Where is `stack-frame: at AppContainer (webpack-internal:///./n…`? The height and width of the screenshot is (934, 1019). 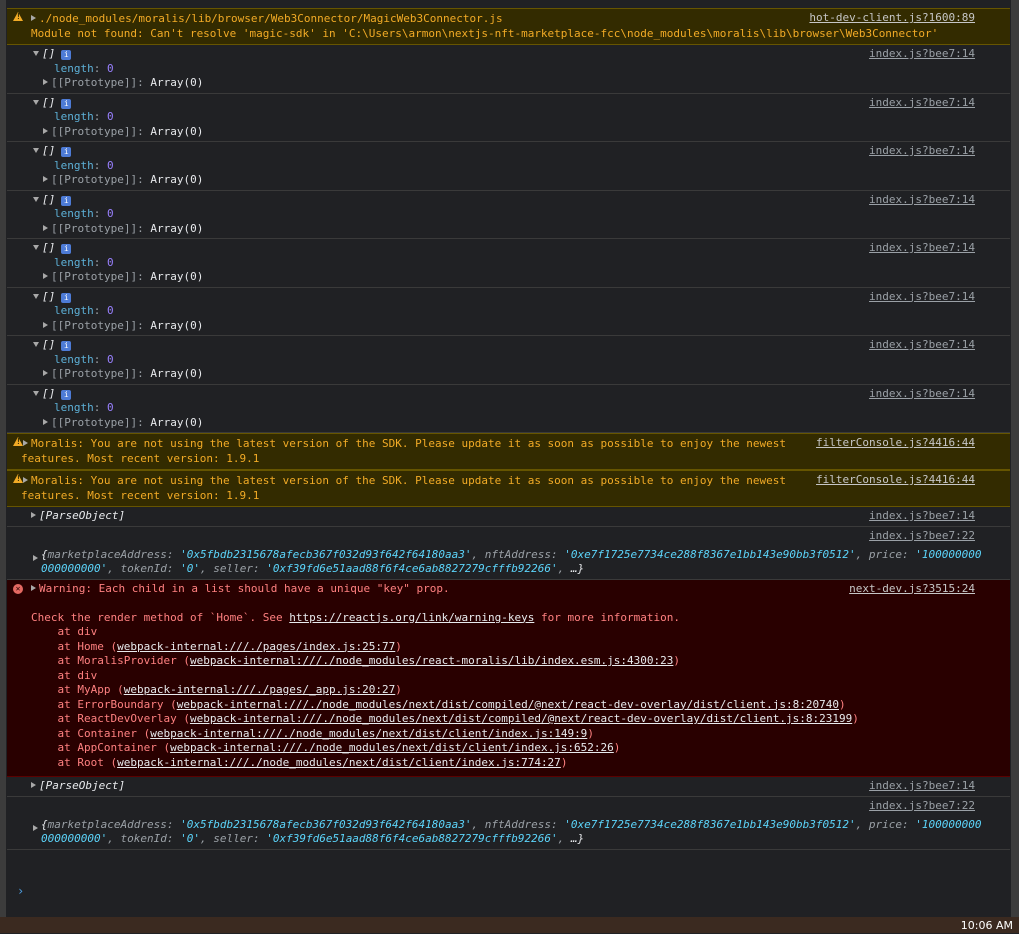 stack-frame: at AppContainer (webpack-internal:///./n… is located at coordinates (326, 747).